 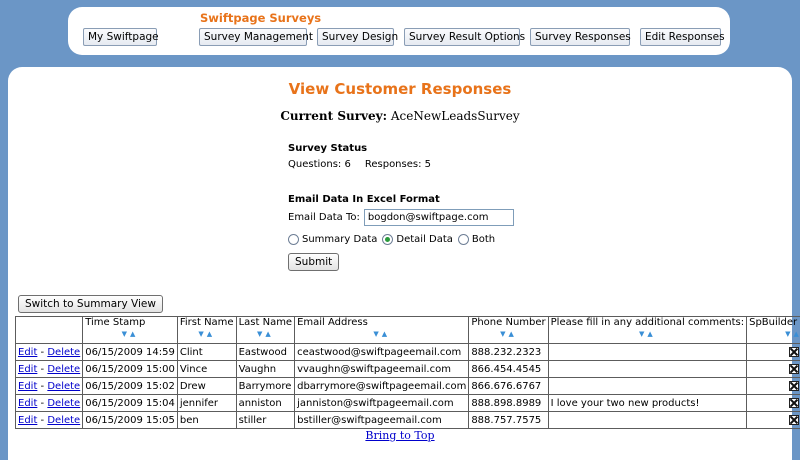 I want to click on option-detail-label: Detail Data, so click(x=424, y=239).